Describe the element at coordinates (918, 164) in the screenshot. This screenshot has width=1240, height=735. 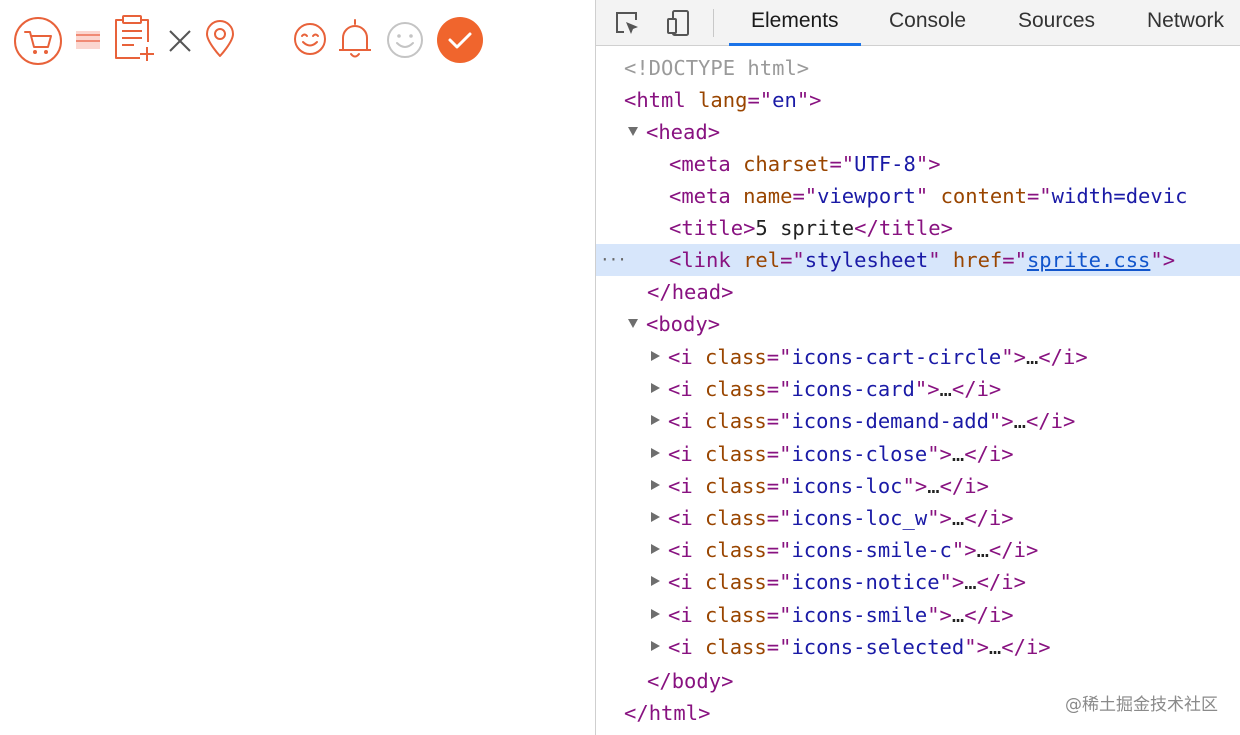
I see `dom-line-meta-charset: <meta charset="UTF-8">` at that location.